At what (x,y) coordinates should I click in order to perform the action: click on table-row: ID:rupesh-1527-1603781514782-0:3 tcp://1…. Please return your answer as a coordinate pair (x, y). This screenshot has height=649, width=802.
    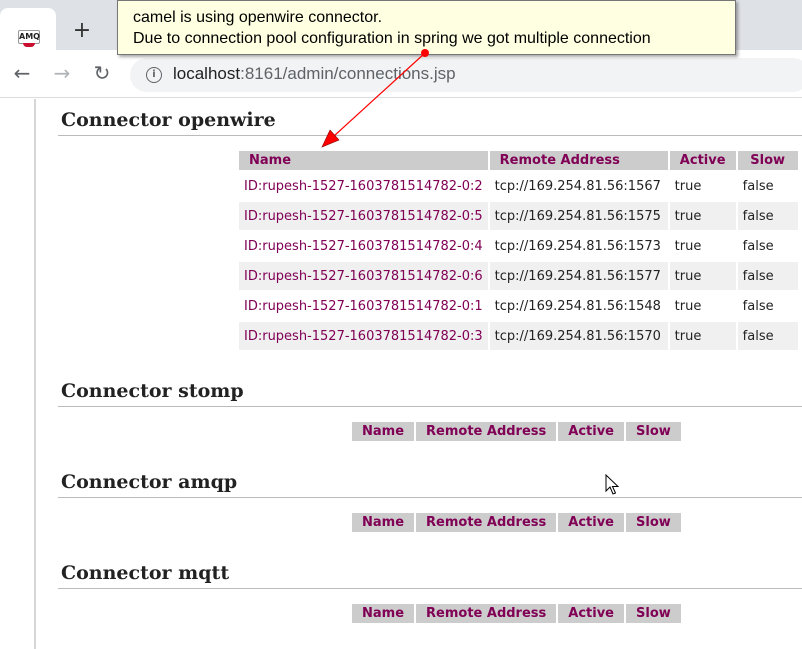
    Looking at the image, I should click on (518, 336).